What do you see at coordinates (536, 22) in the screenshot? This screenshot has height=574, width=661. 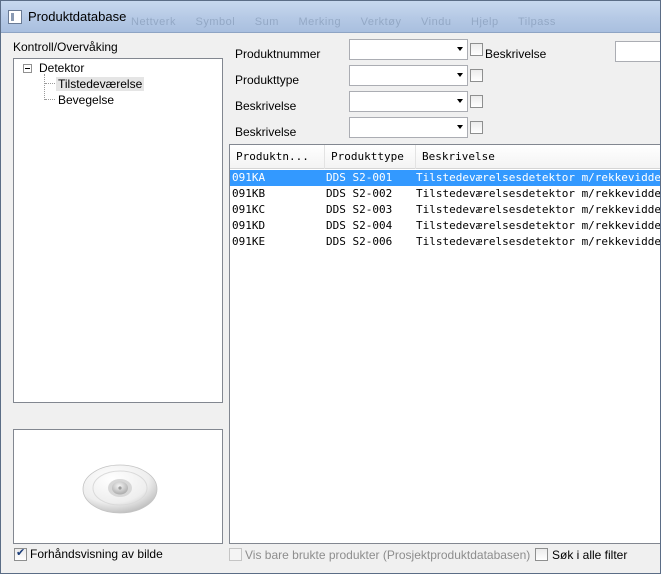 I see `ghost-menu-item: Tilpass` at bounding box center [536, 22].